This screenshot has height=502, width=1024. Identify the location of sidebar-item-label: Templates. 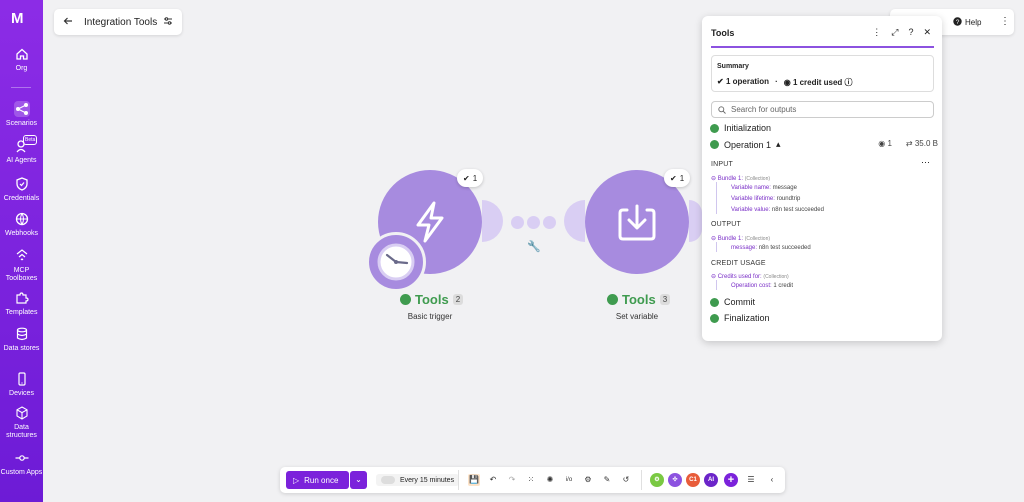
(21, 312).